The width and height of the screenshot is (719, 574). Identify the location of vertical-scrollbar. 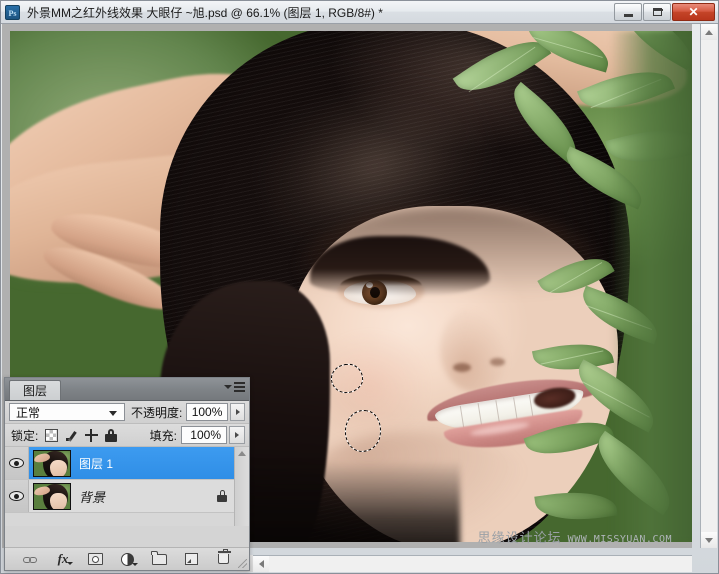
(708, 286).